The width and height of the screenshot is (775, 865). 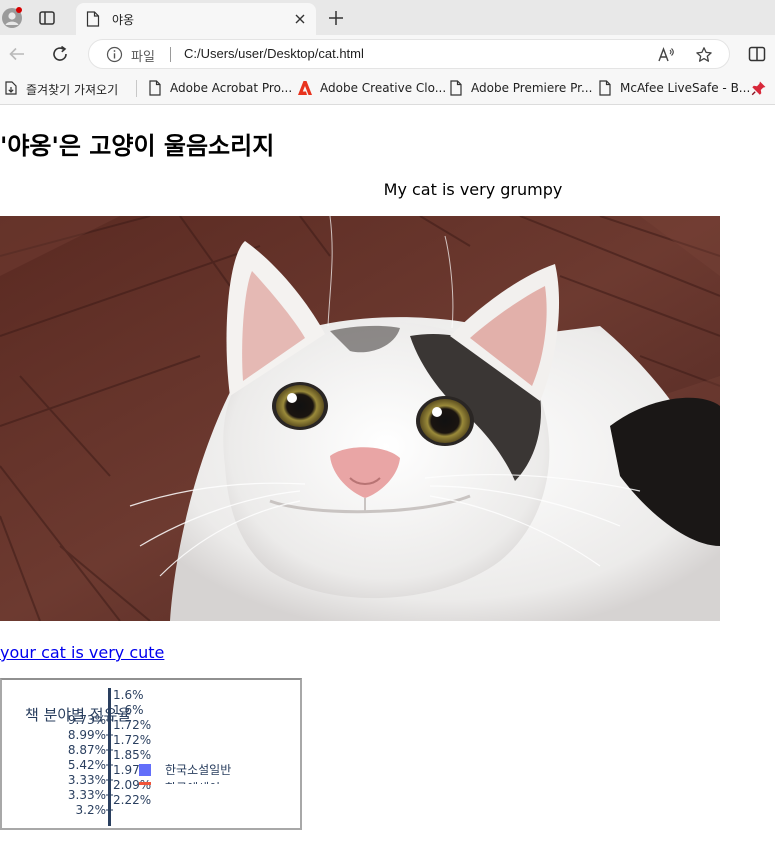 I want to click on split-screen-icon, so click(x=757, y=54).